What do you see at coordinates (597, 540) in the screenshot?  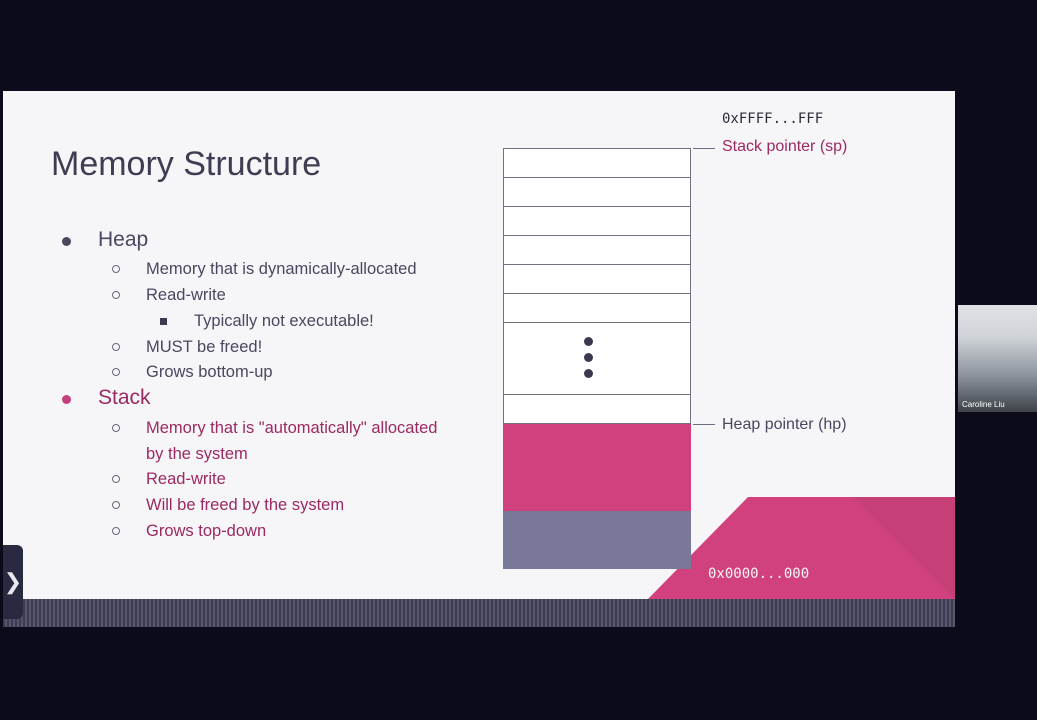 I see `heap-block` at bounding box center [597, 540].